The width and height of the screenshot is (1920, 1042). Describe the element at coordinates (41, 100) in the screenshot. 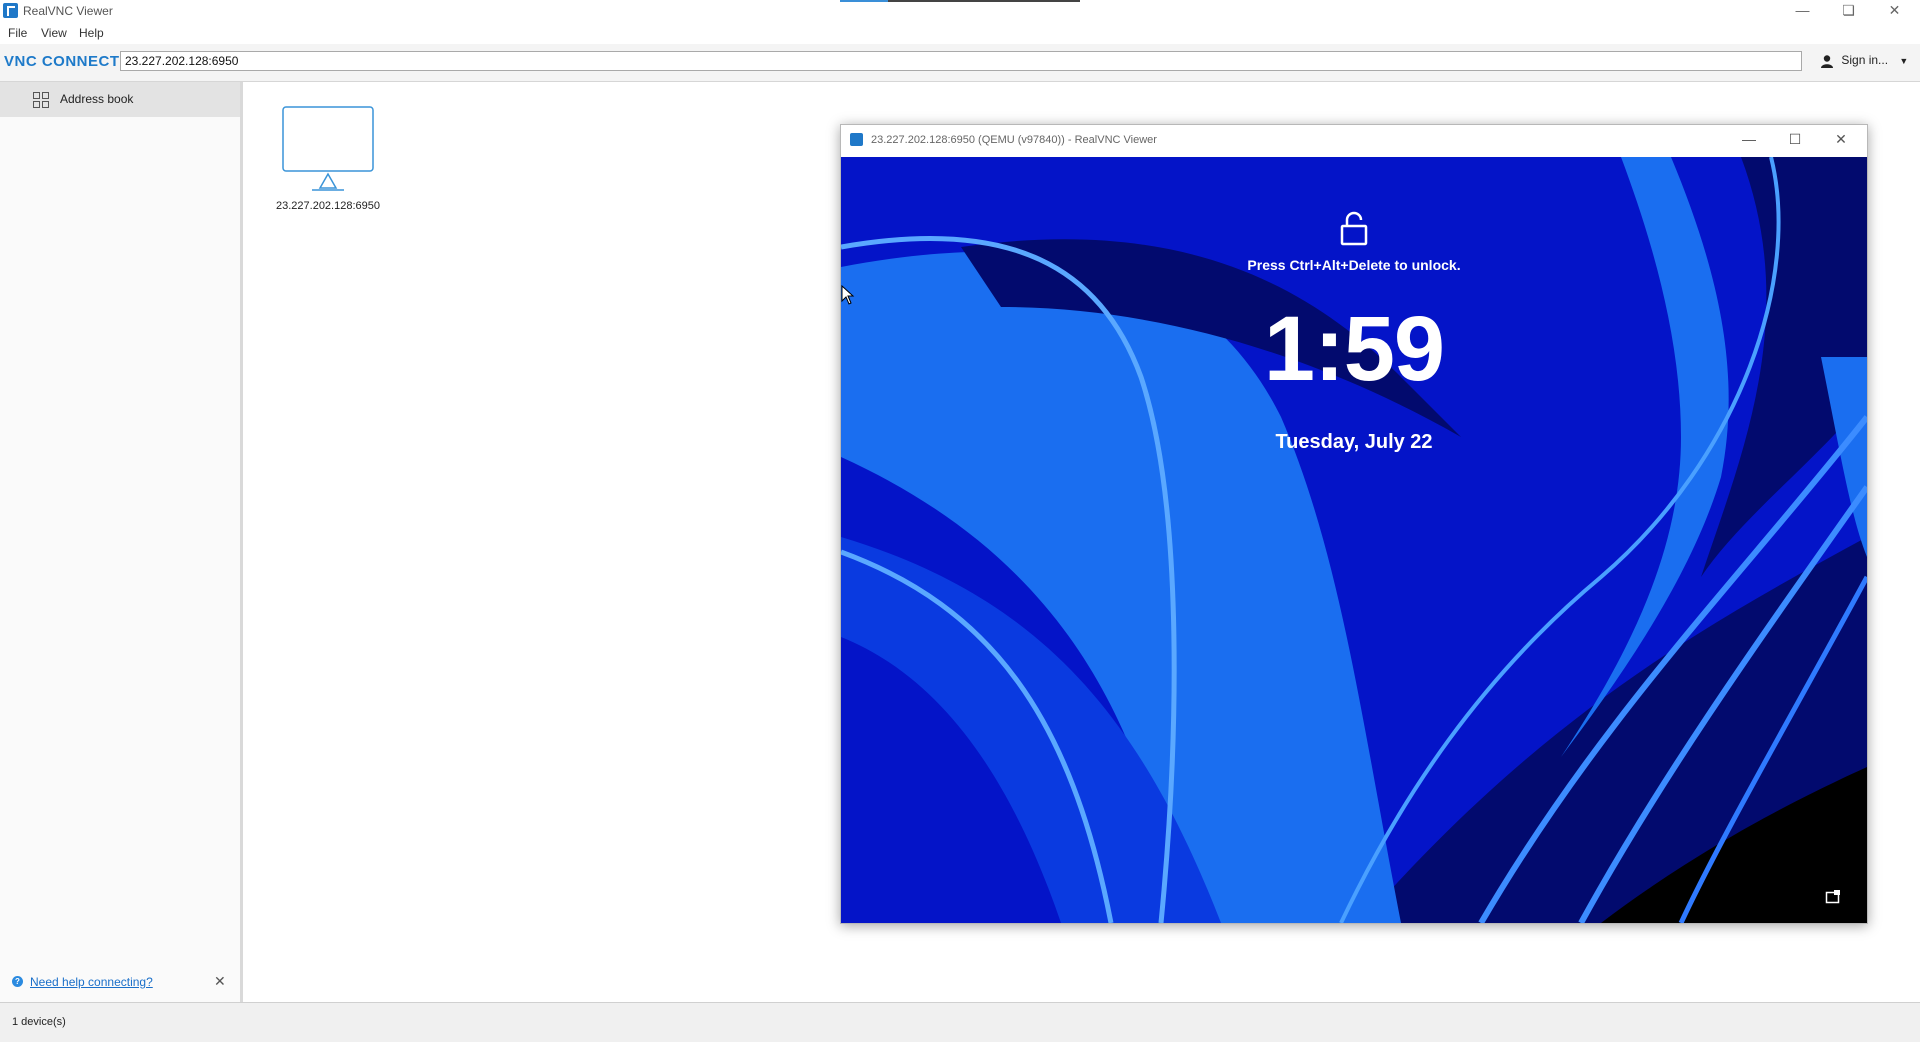

I see `grid-icon` at that location.